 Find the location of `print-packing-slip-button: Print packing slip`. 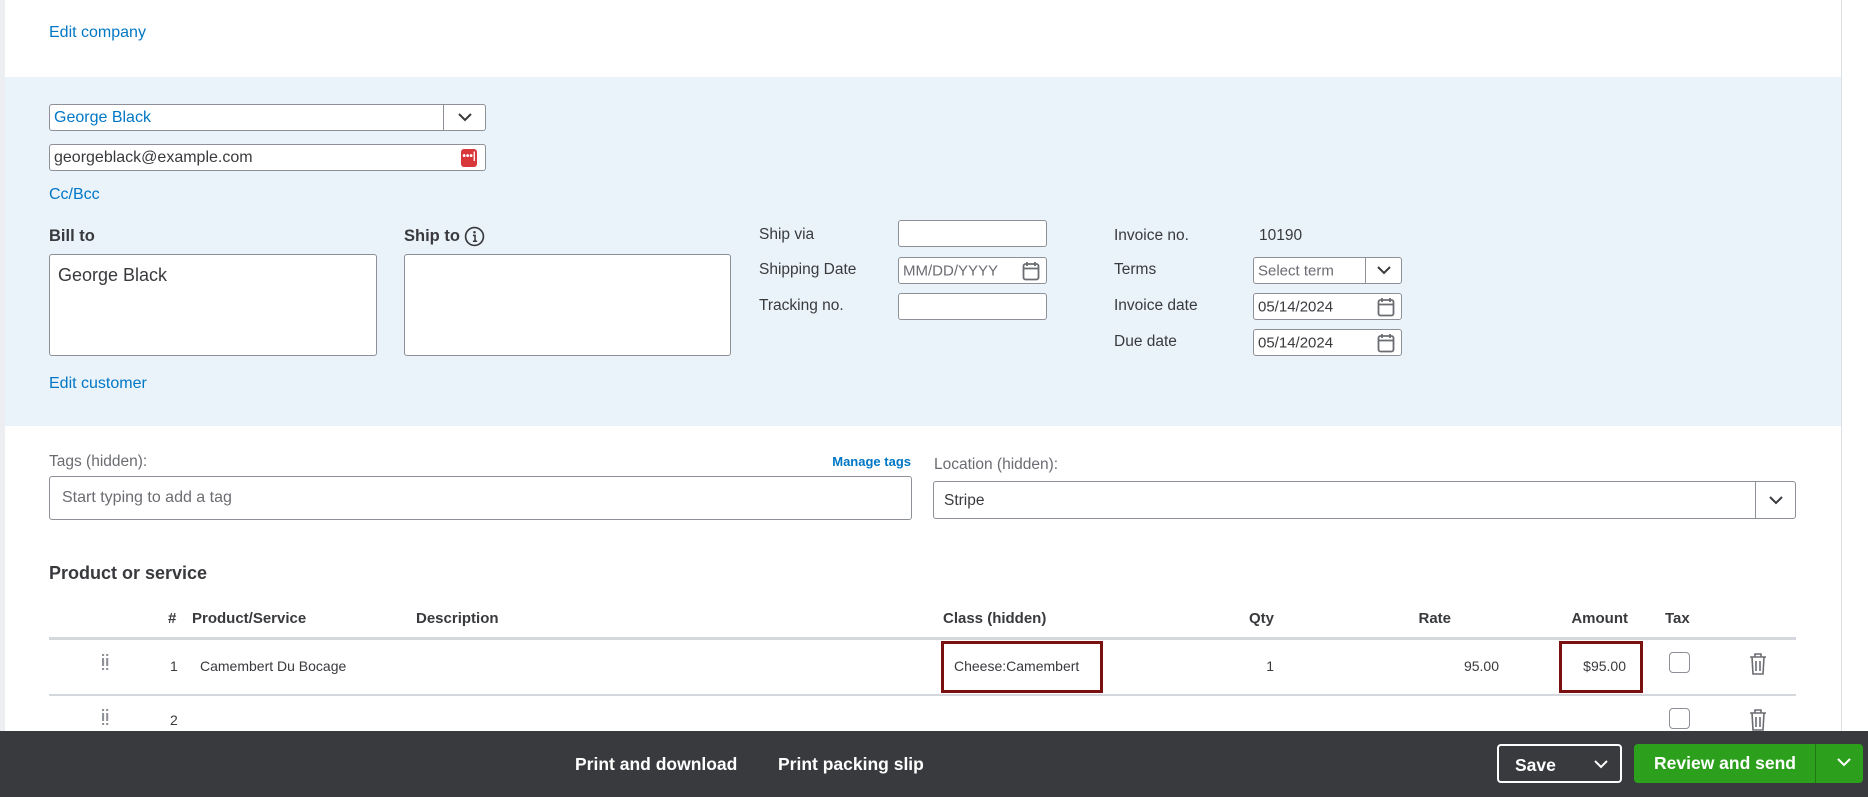

print-packing-slip-button: Print packing slip is located at coordinates (851, 764).